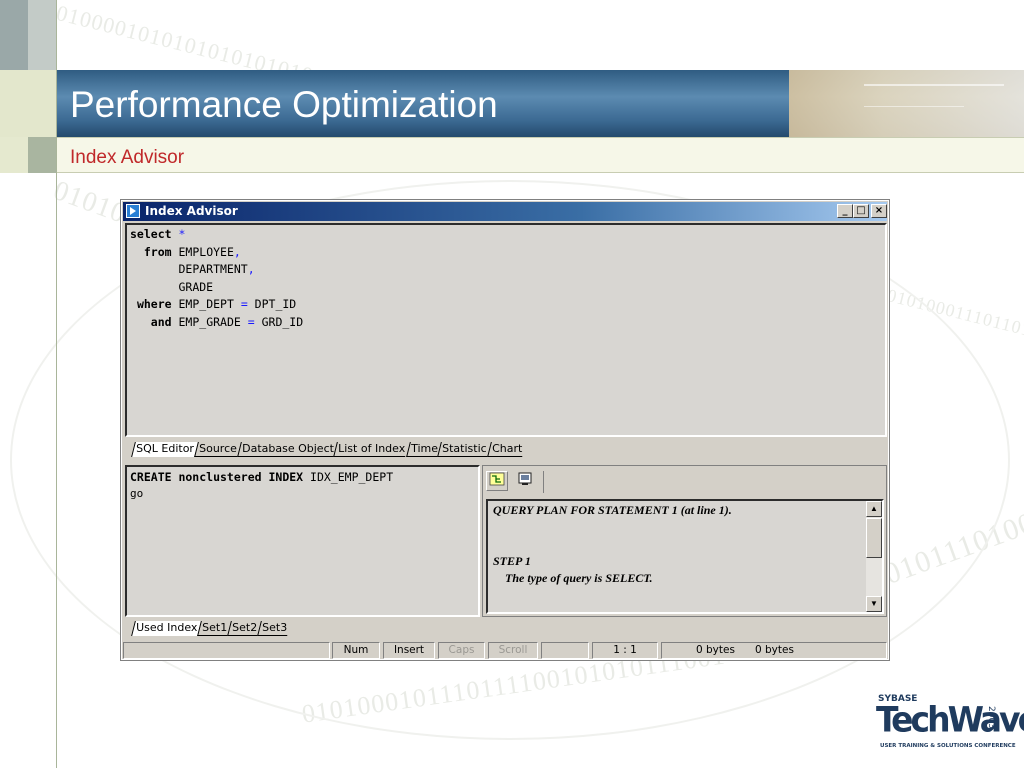  I want to click on result-tabs: Used Index Set1 Set2 Set3, so click(208, 627).